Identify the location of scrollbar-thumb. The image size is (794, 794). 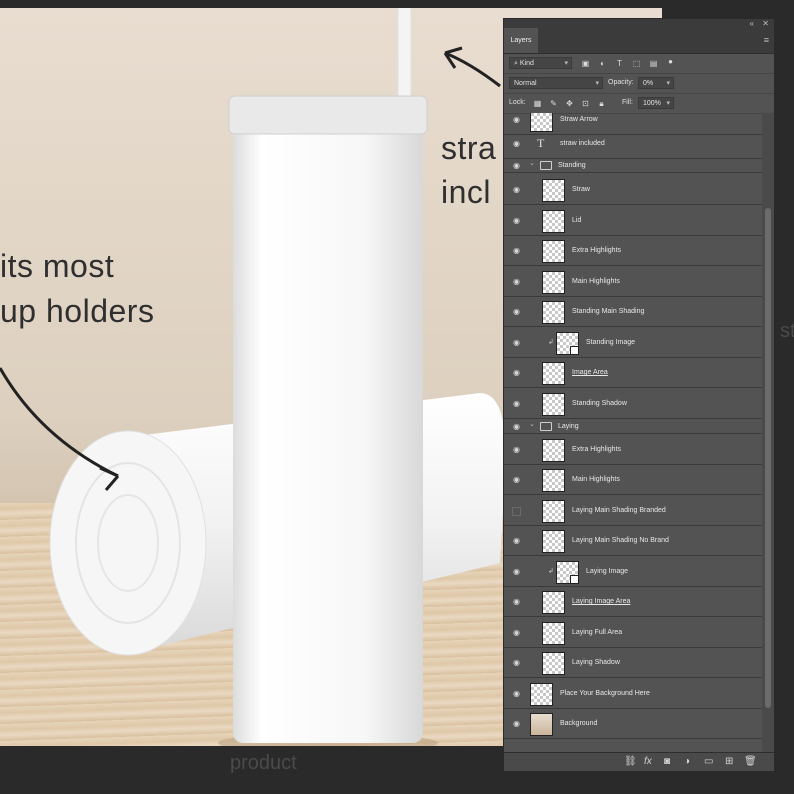
(768, 458).